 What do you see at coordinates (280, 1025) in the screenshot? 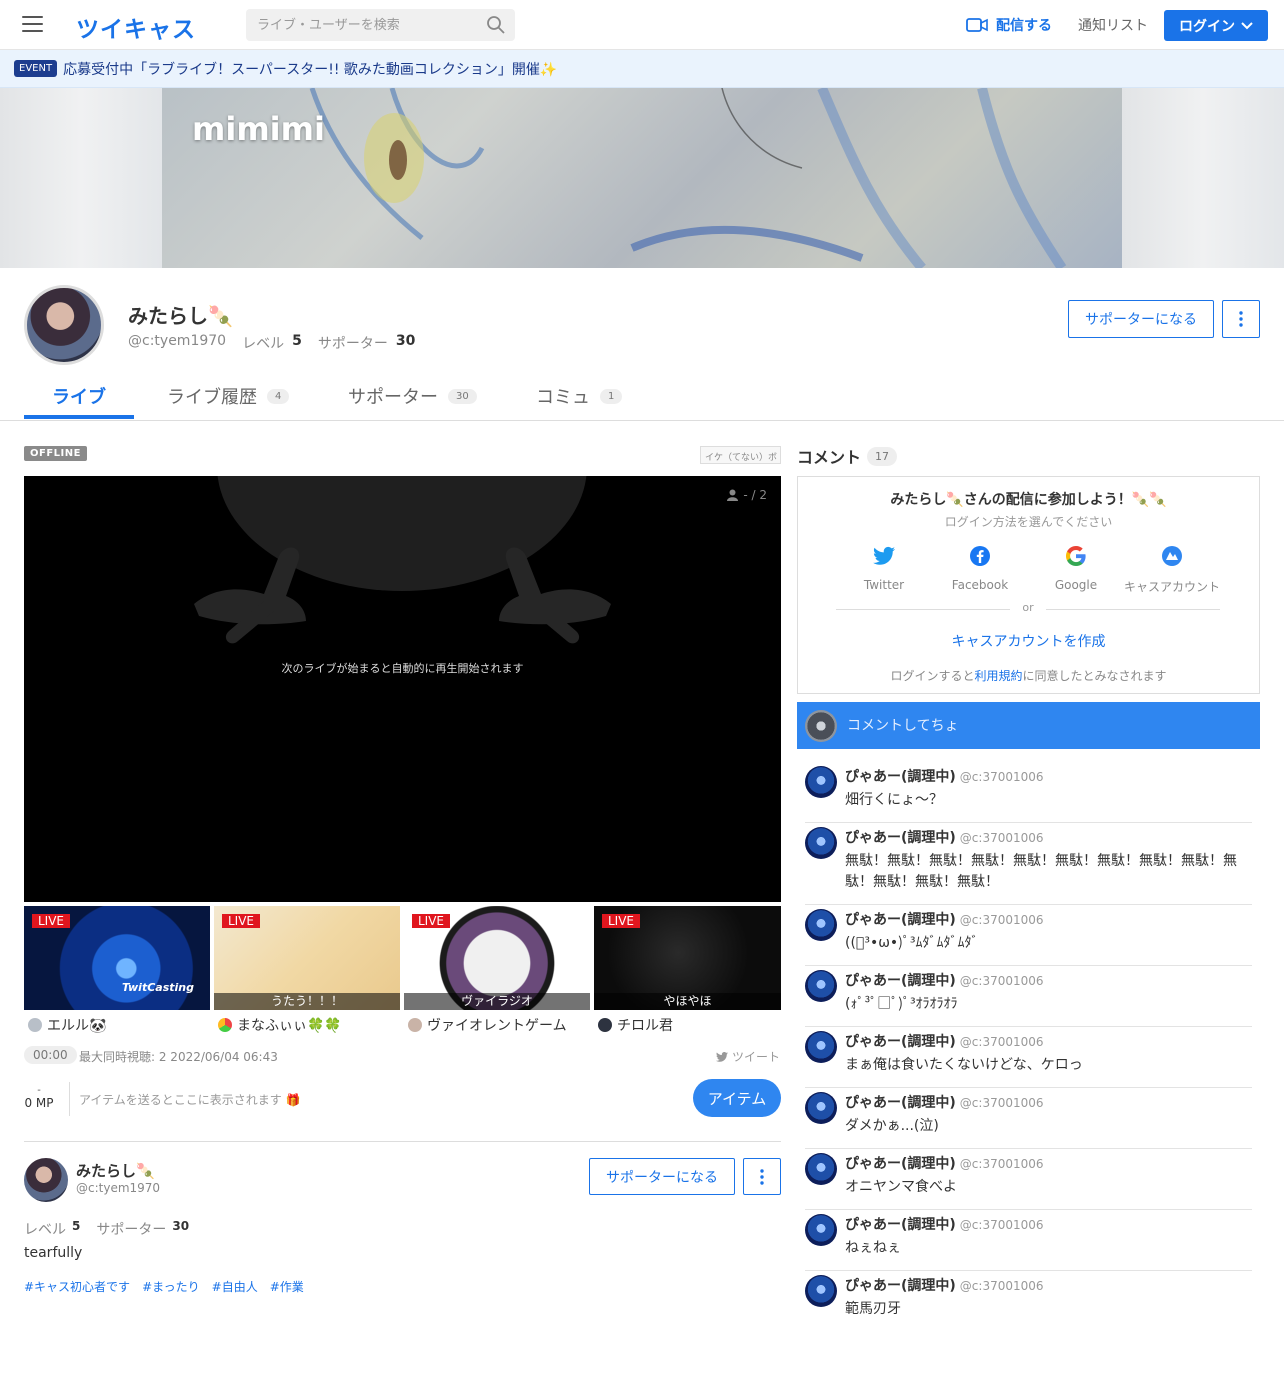
I see `recommended-user-2: まなふぃぃ🍀🍀` at bounding box center [280, 1025].